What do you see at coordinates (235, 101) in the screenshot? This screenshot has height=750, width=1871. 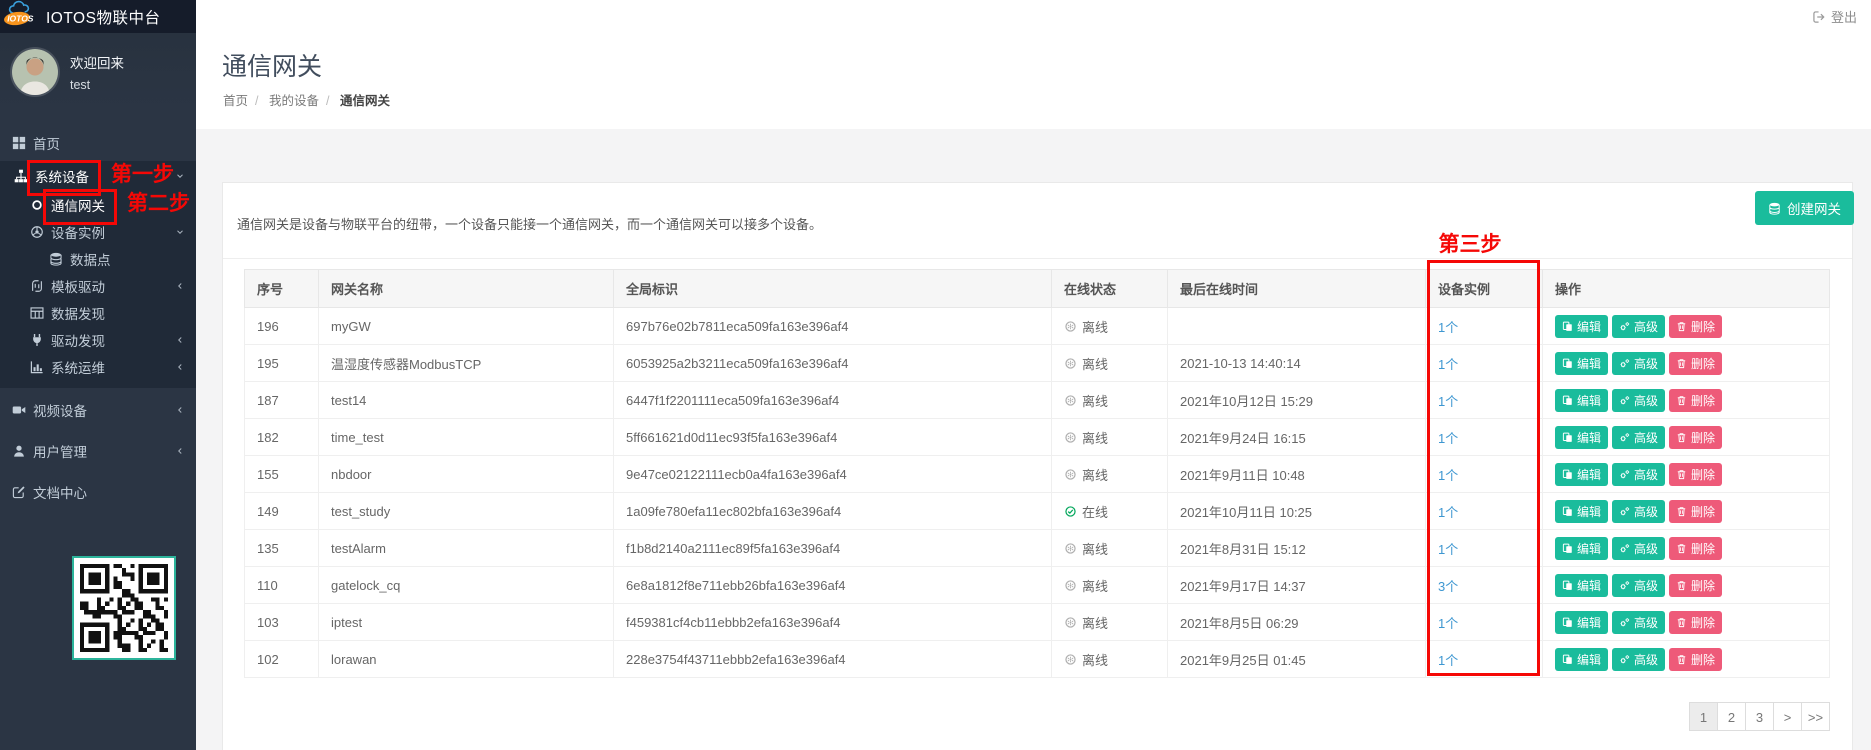 I see `breadcrumb-home: 首页` at bounding box center [235, 101].